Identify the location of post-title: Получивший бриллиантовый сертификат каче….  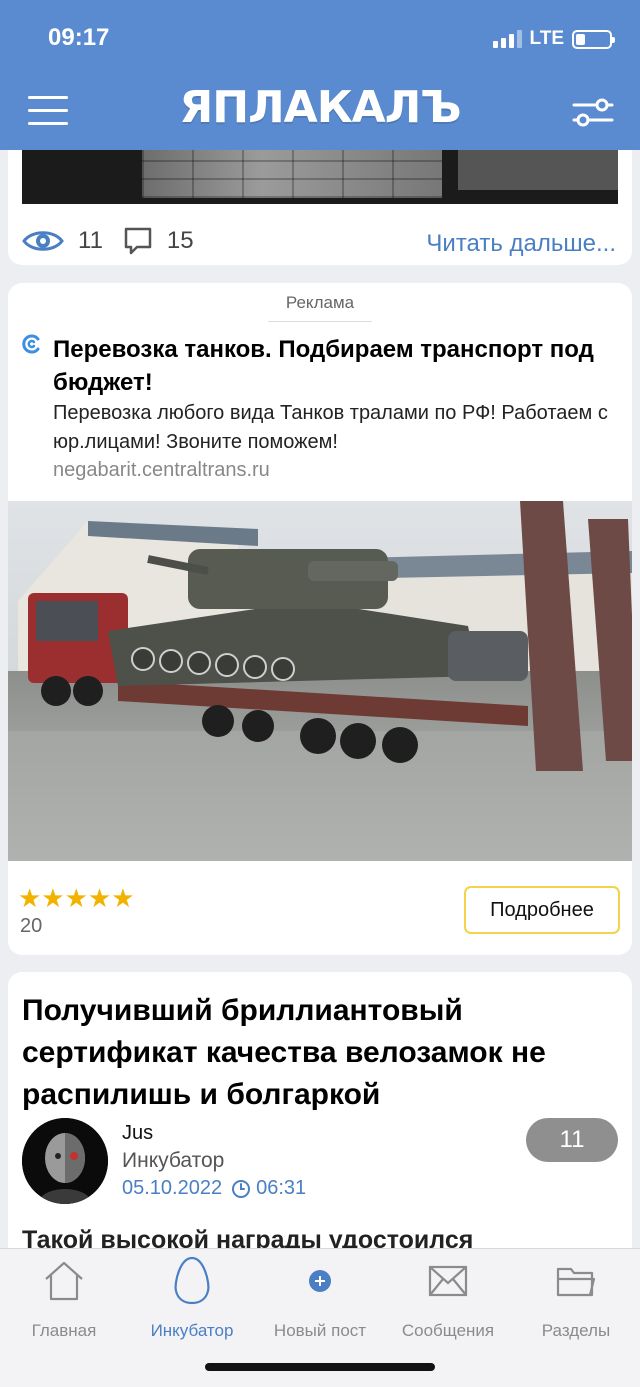
(322, 1053).